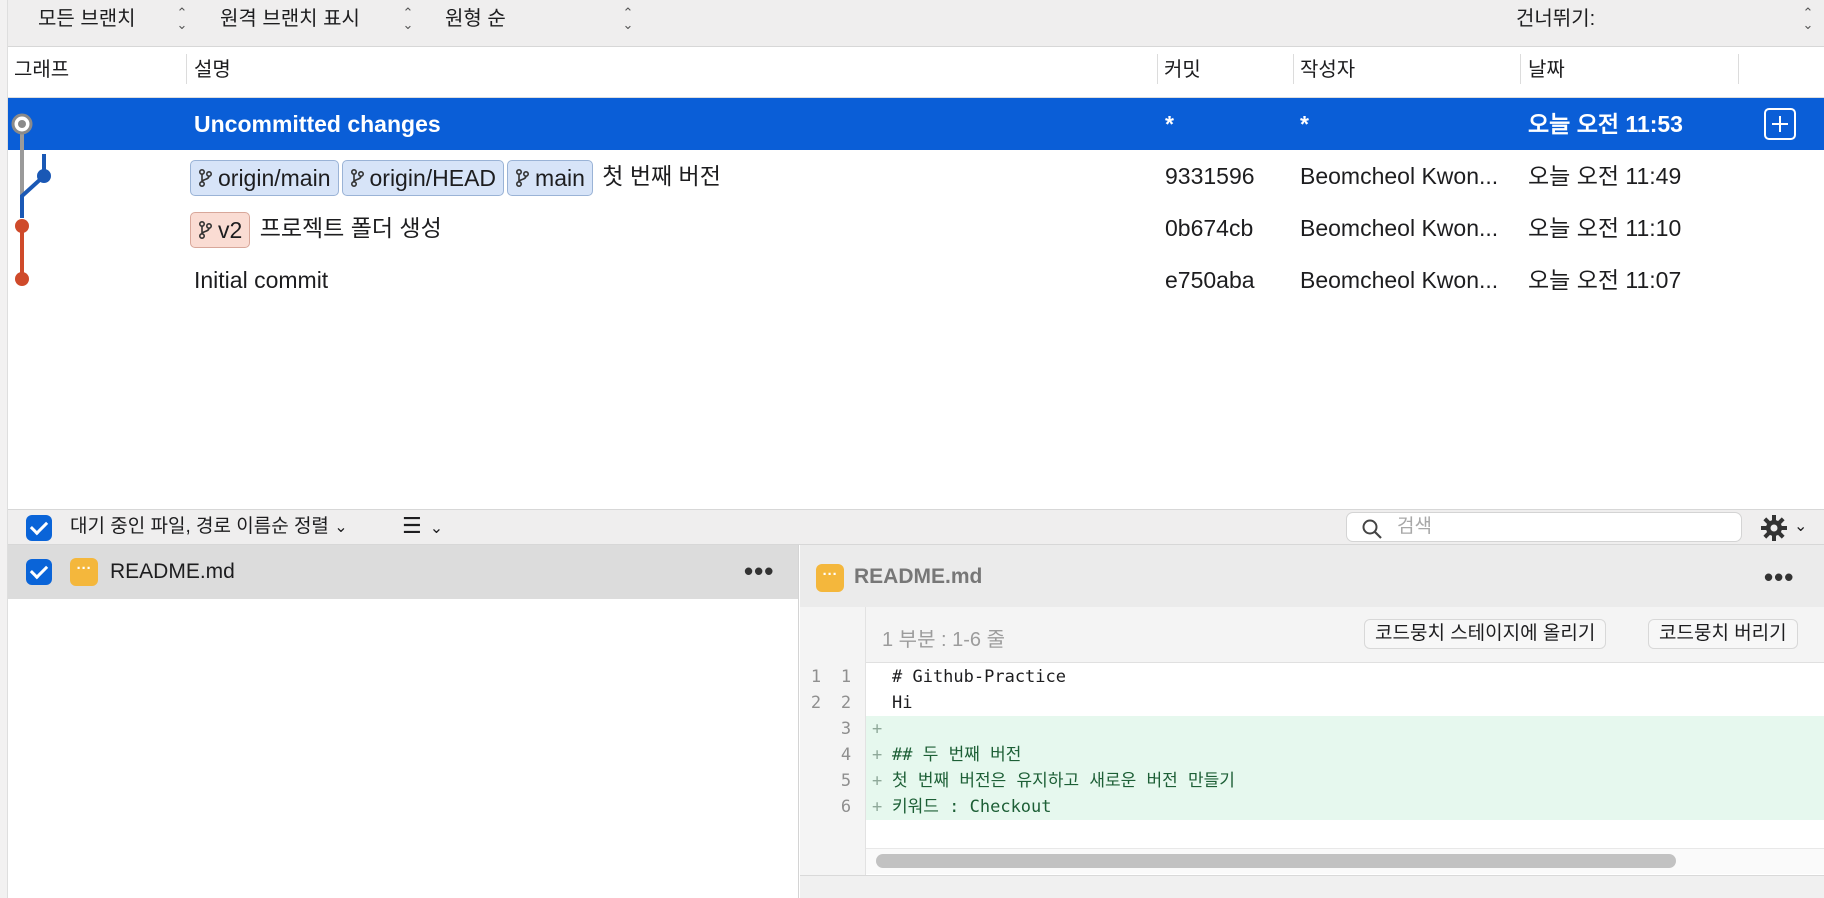 This screenshot has height=898, width=1824. What do you see at coordinates (1780, 124) in the screenshot?
I see `plus-square-icon` at bounding box center [1780, 124].